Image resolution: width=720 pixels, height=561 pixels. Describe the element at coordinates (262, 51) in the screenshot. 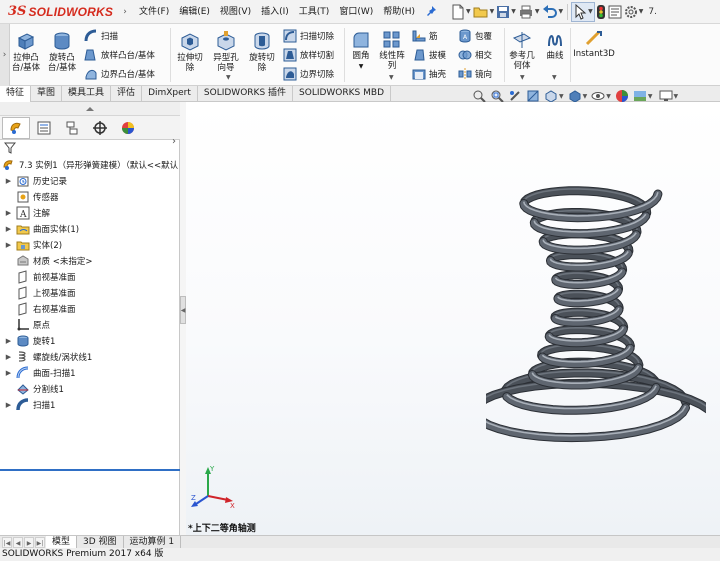

I see `revolve-cut-button: 旋转切 除` at that location.